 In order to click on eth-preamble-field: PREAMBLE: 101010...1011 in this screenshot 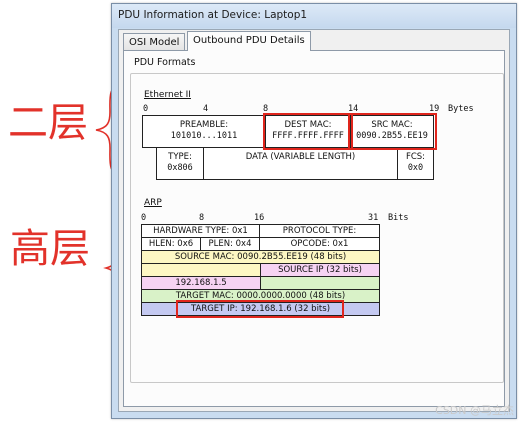, I will do `click(204, 131)`.